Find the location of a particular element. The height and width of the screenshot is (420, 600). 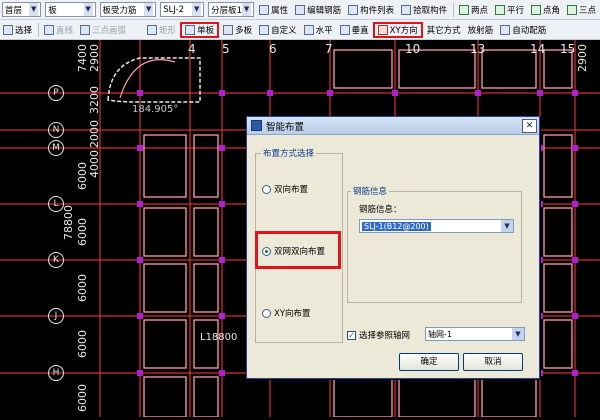

rebar-name-select: SLJ-2 ▼ is located at coordinates (182, 9).